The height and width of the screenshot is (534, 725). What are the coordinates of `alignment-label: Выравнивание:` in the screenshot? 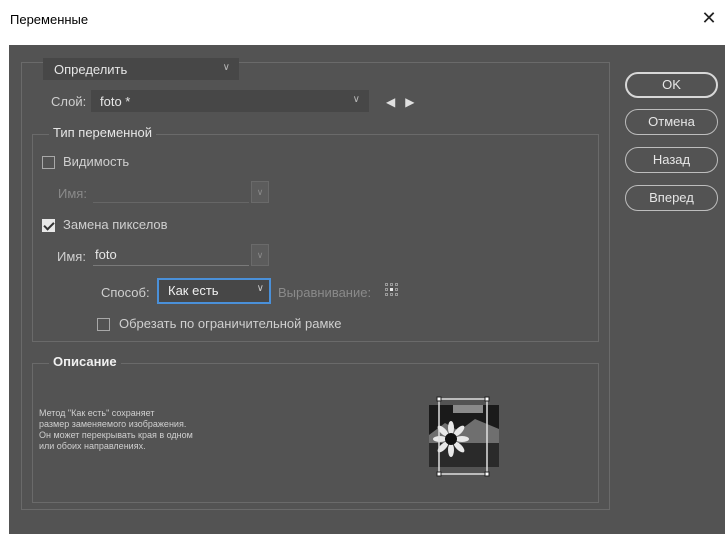 It's located at (325, 292).